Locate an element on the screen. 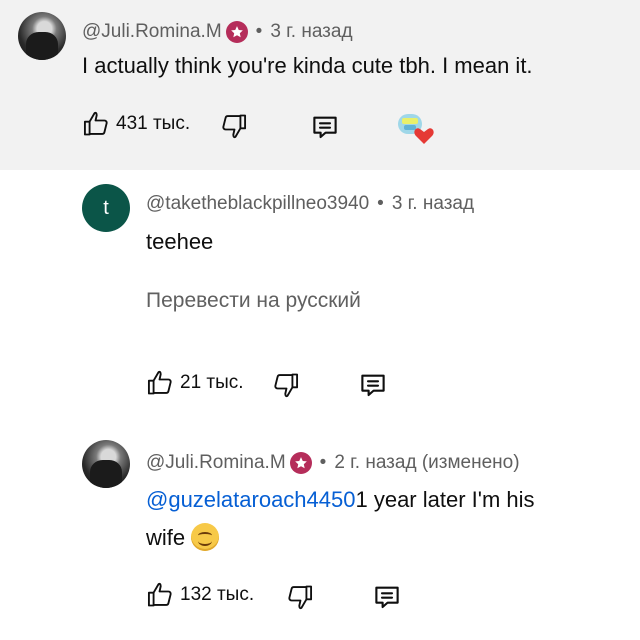  like-button: 132 тыс. is located at coordinates (200, 595).